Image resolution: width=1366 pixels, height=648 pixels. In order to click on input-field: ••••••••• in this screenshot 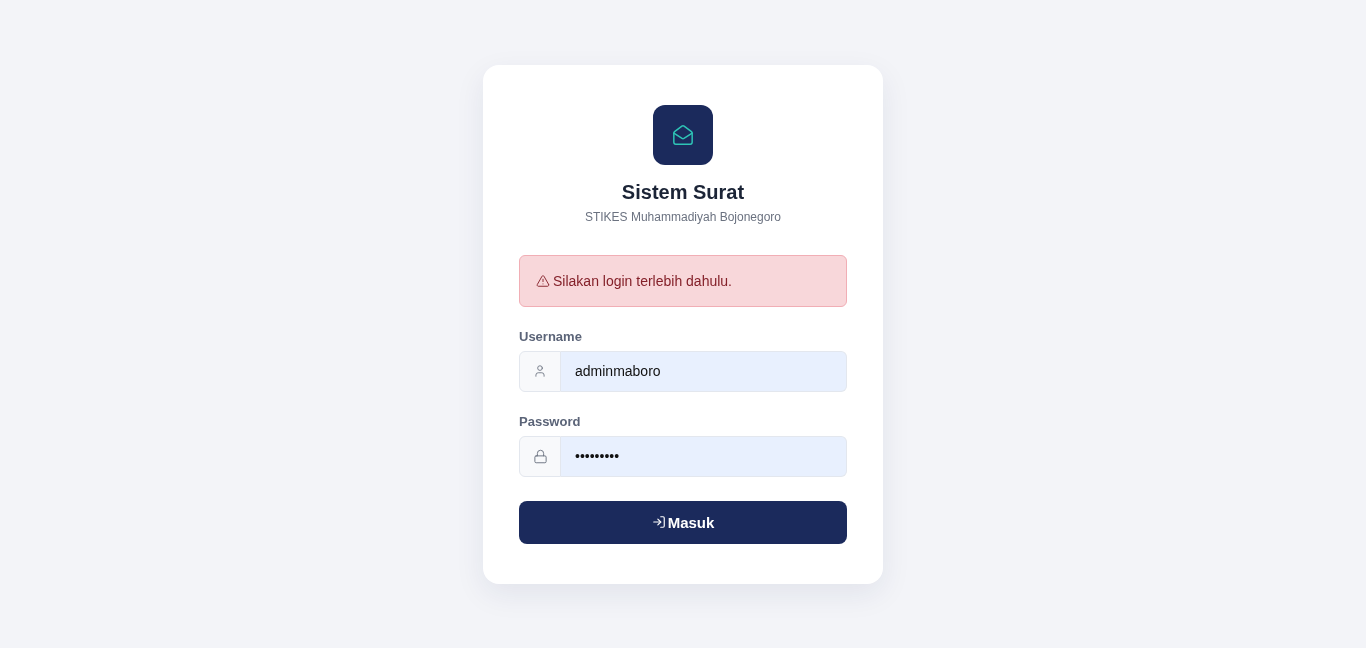, I will do `click(704, 456)`.